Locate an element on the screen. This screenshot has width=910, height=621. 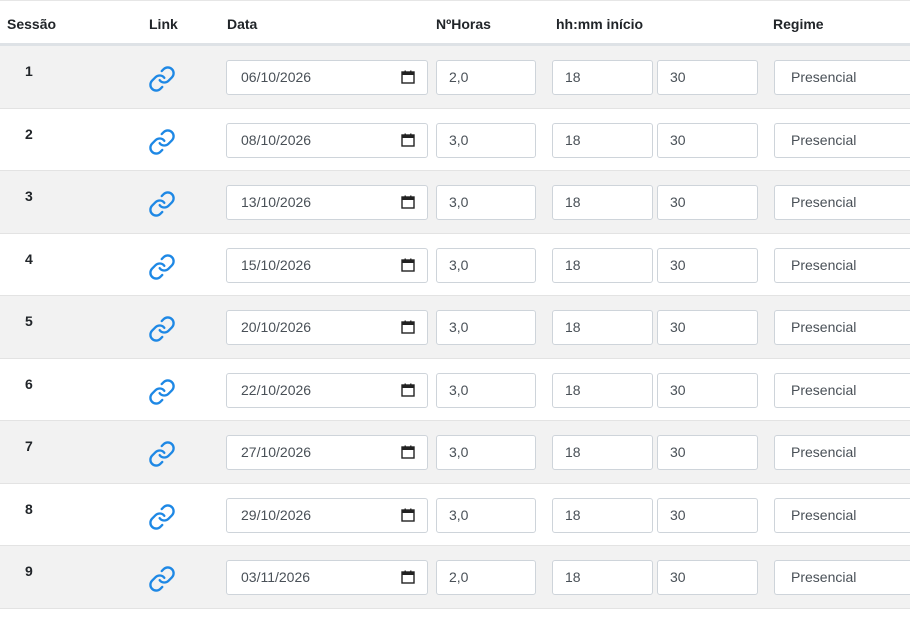
header-regime: Regime is located at coordinates (798, 24).